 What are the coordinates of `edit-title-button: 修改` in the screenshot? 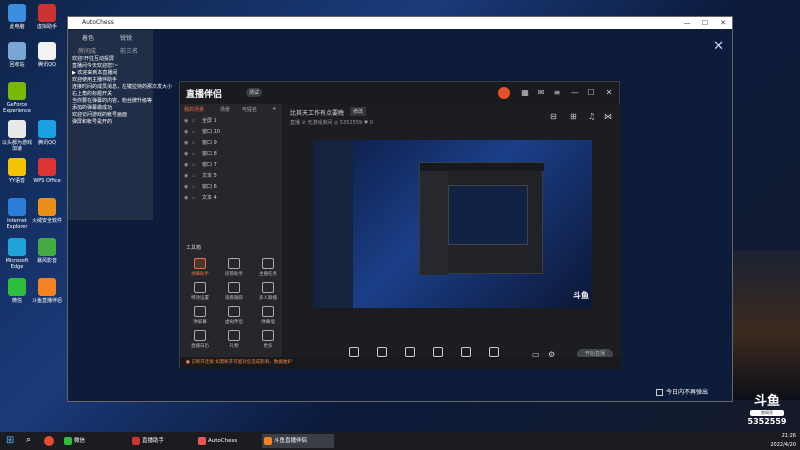 It's located at (358, 111).